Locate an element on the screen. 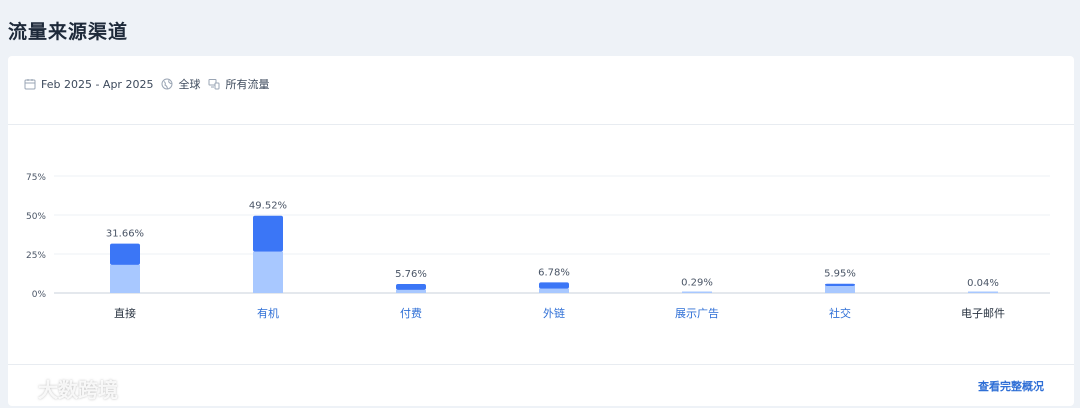  filter-bar: Feb 2025 - Apr 2025 全球 所有流量 is located at coordinates (147, 84).